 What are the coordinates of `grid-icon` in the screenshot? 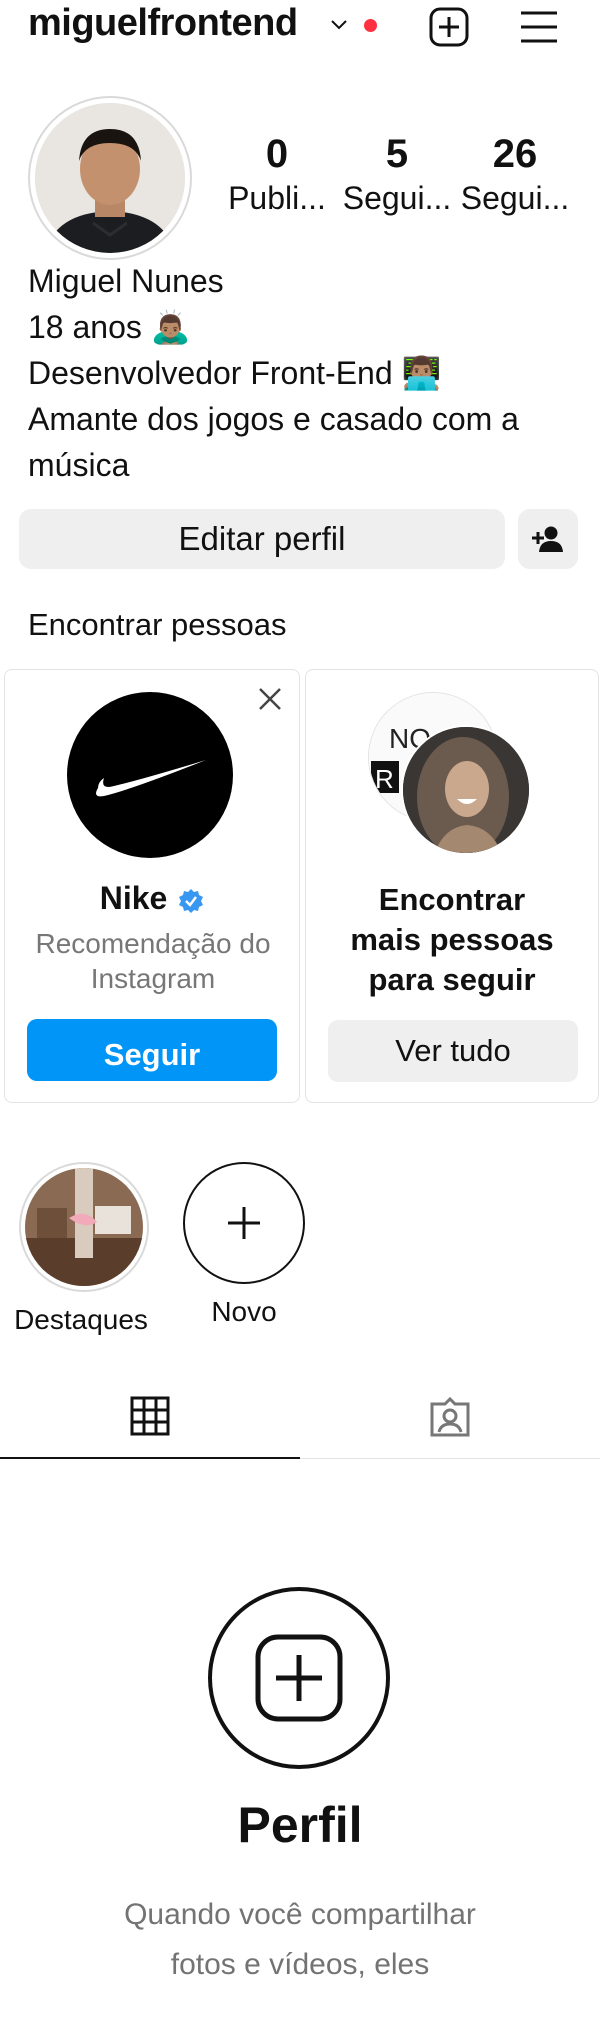 It's located at (150, 1416).